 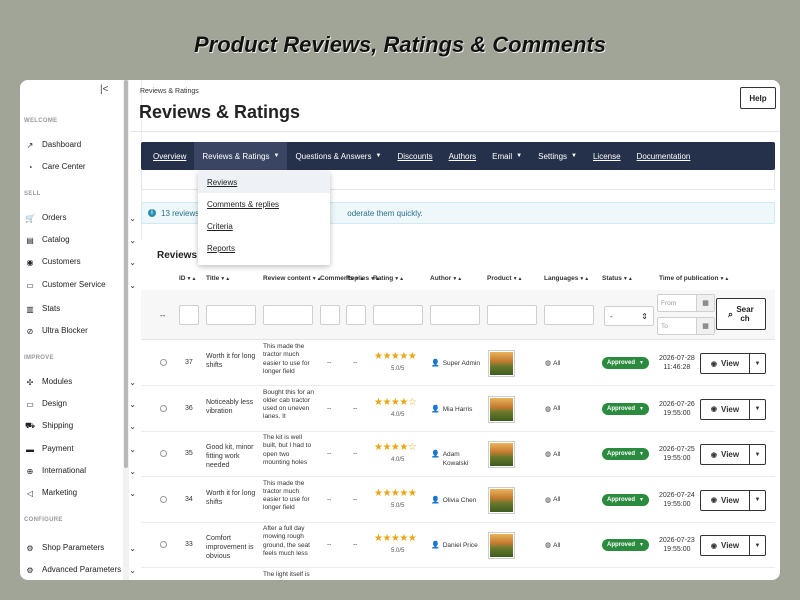 What do you see at coordinates (694, 278) in the screenshot?
I see `column-header-time-of-publication: Time of publication▼▲` at bounding box center [694, 278].